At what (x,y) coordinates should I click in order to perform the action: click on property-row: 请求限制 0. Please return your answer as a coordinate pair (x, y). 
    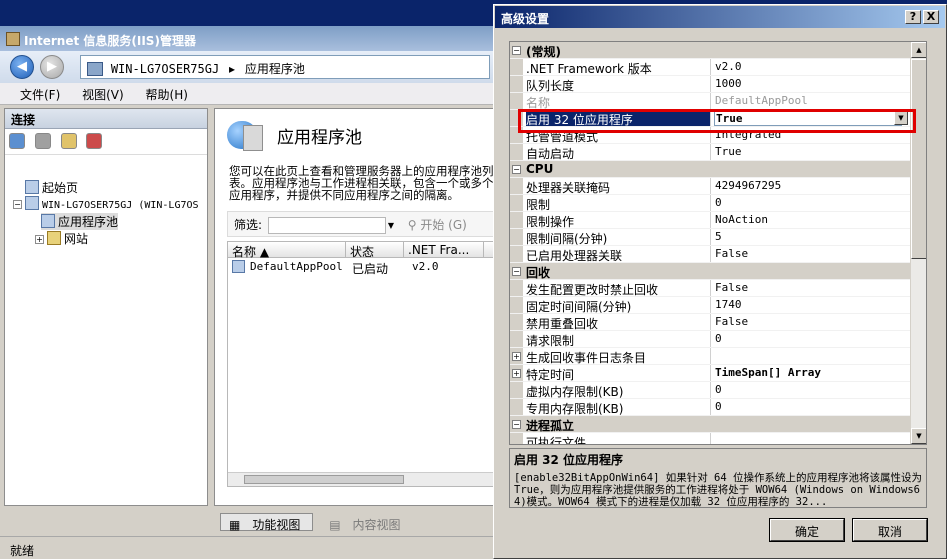
    Looking at the image, I should click on (711, 339).